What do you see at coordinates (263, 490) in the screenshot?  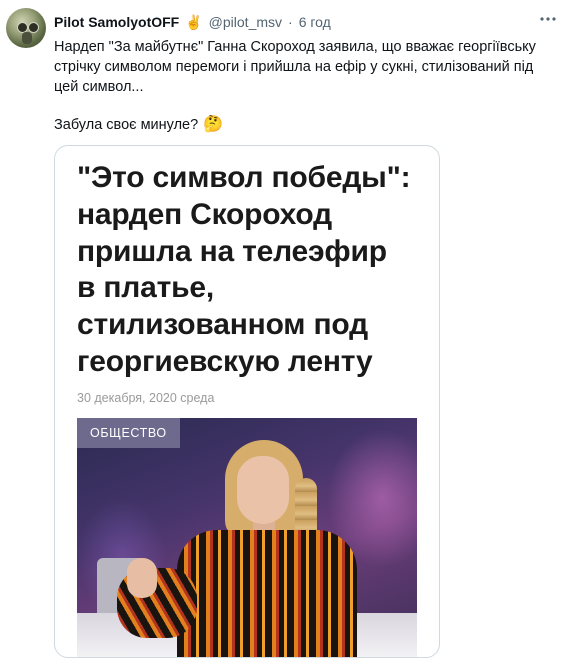 I see `person-face` at bounding box center [263, 490].